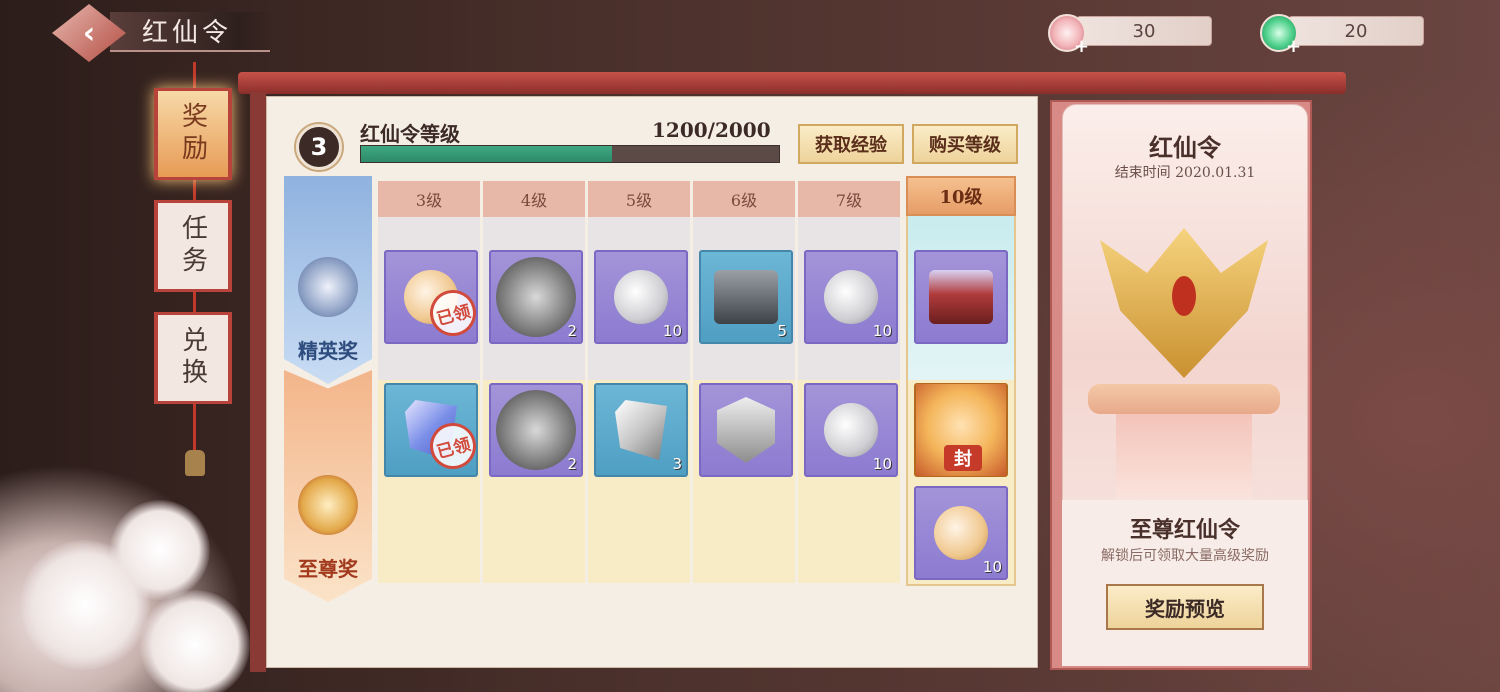  I want to click on level-header: 5级, so click(640, 199).